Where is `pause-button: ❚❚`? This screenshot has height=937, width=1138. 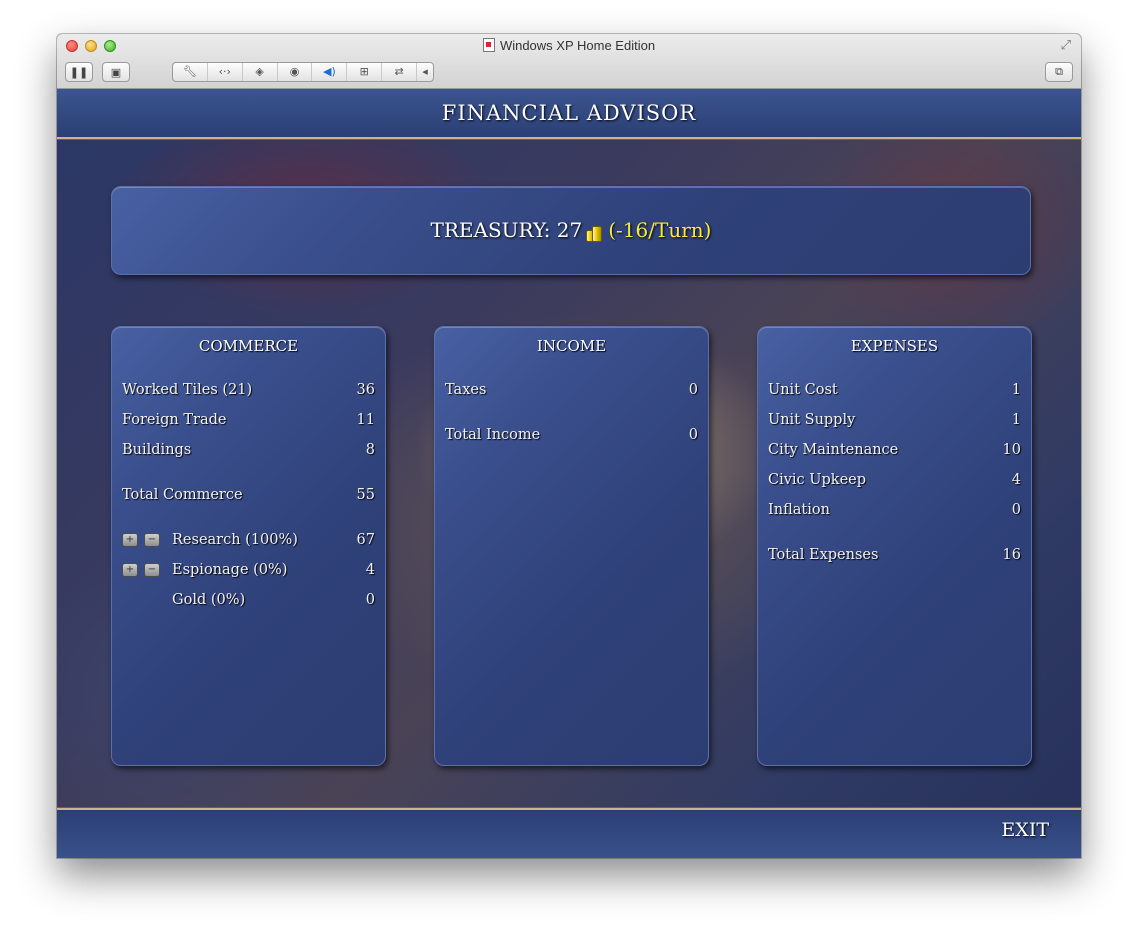 pause-button: ❚❚ is located at coordinates (79, 72).